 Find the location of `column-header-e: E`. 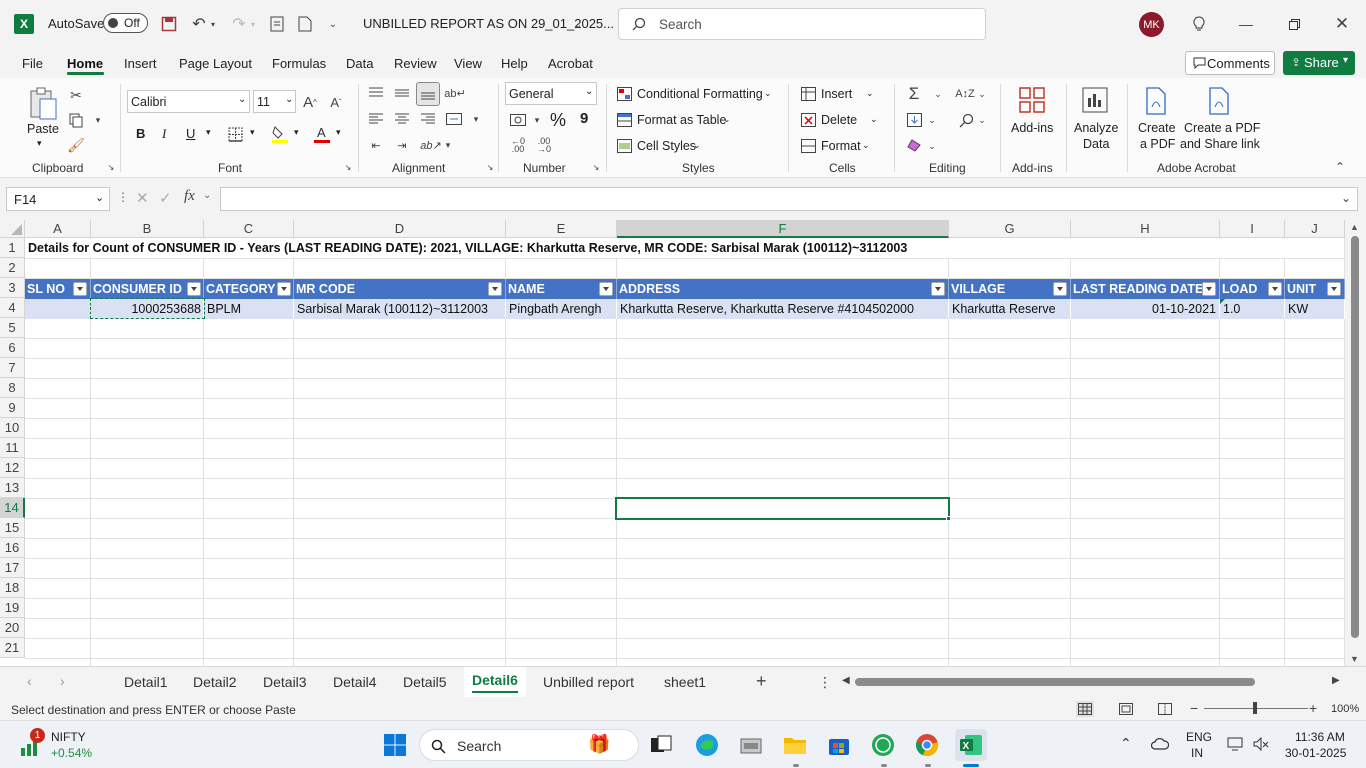

column-header-e: E is located at coordinates (561, 229).